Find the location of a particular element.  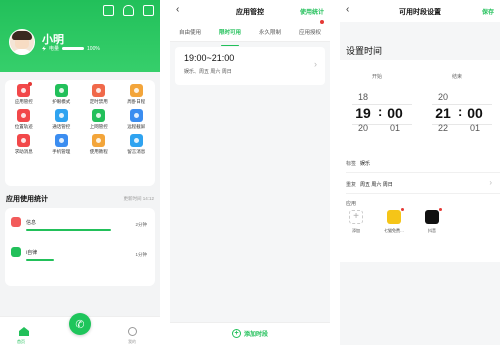

function-item: 护眼模式 is located at coordinates (62, 94).